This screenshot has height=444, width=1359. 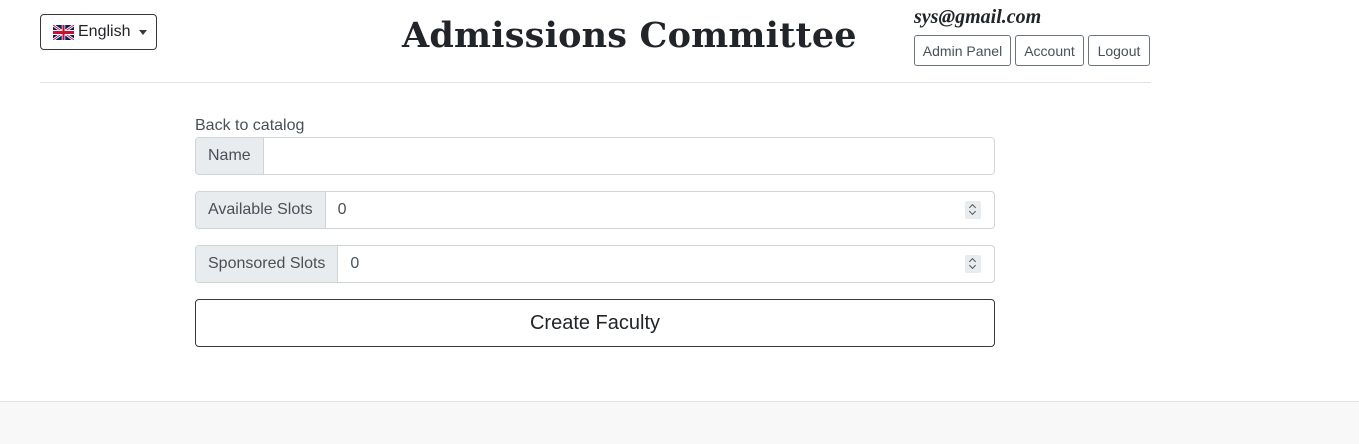 What do you see at coordinates (143, 32) in the screenshot?
I see `caret-down-icon` at bounding box center [143, 32].